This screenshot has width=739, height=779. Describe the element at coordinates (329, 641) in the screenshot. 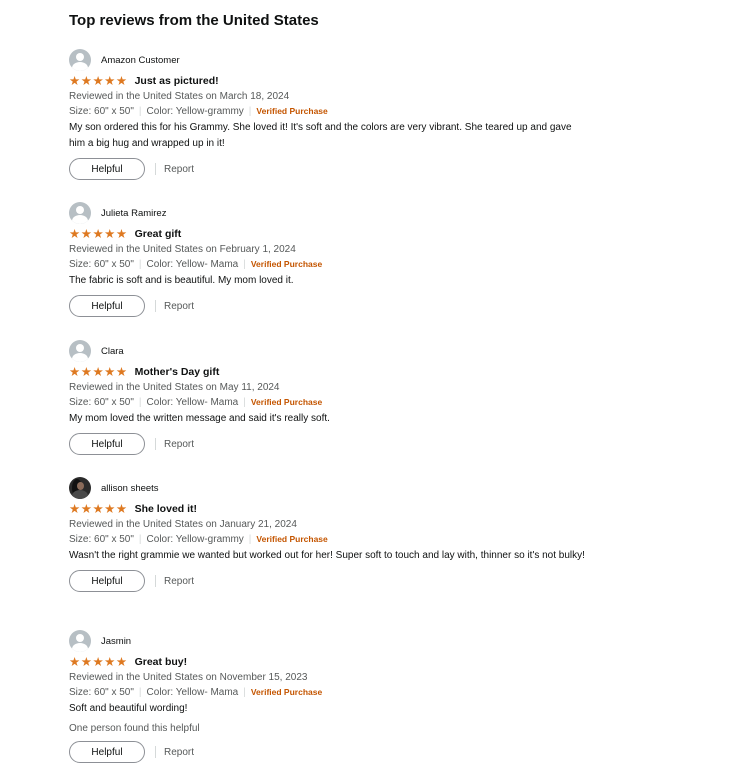

I see `reviewer-profile: Jasmin` at that location.